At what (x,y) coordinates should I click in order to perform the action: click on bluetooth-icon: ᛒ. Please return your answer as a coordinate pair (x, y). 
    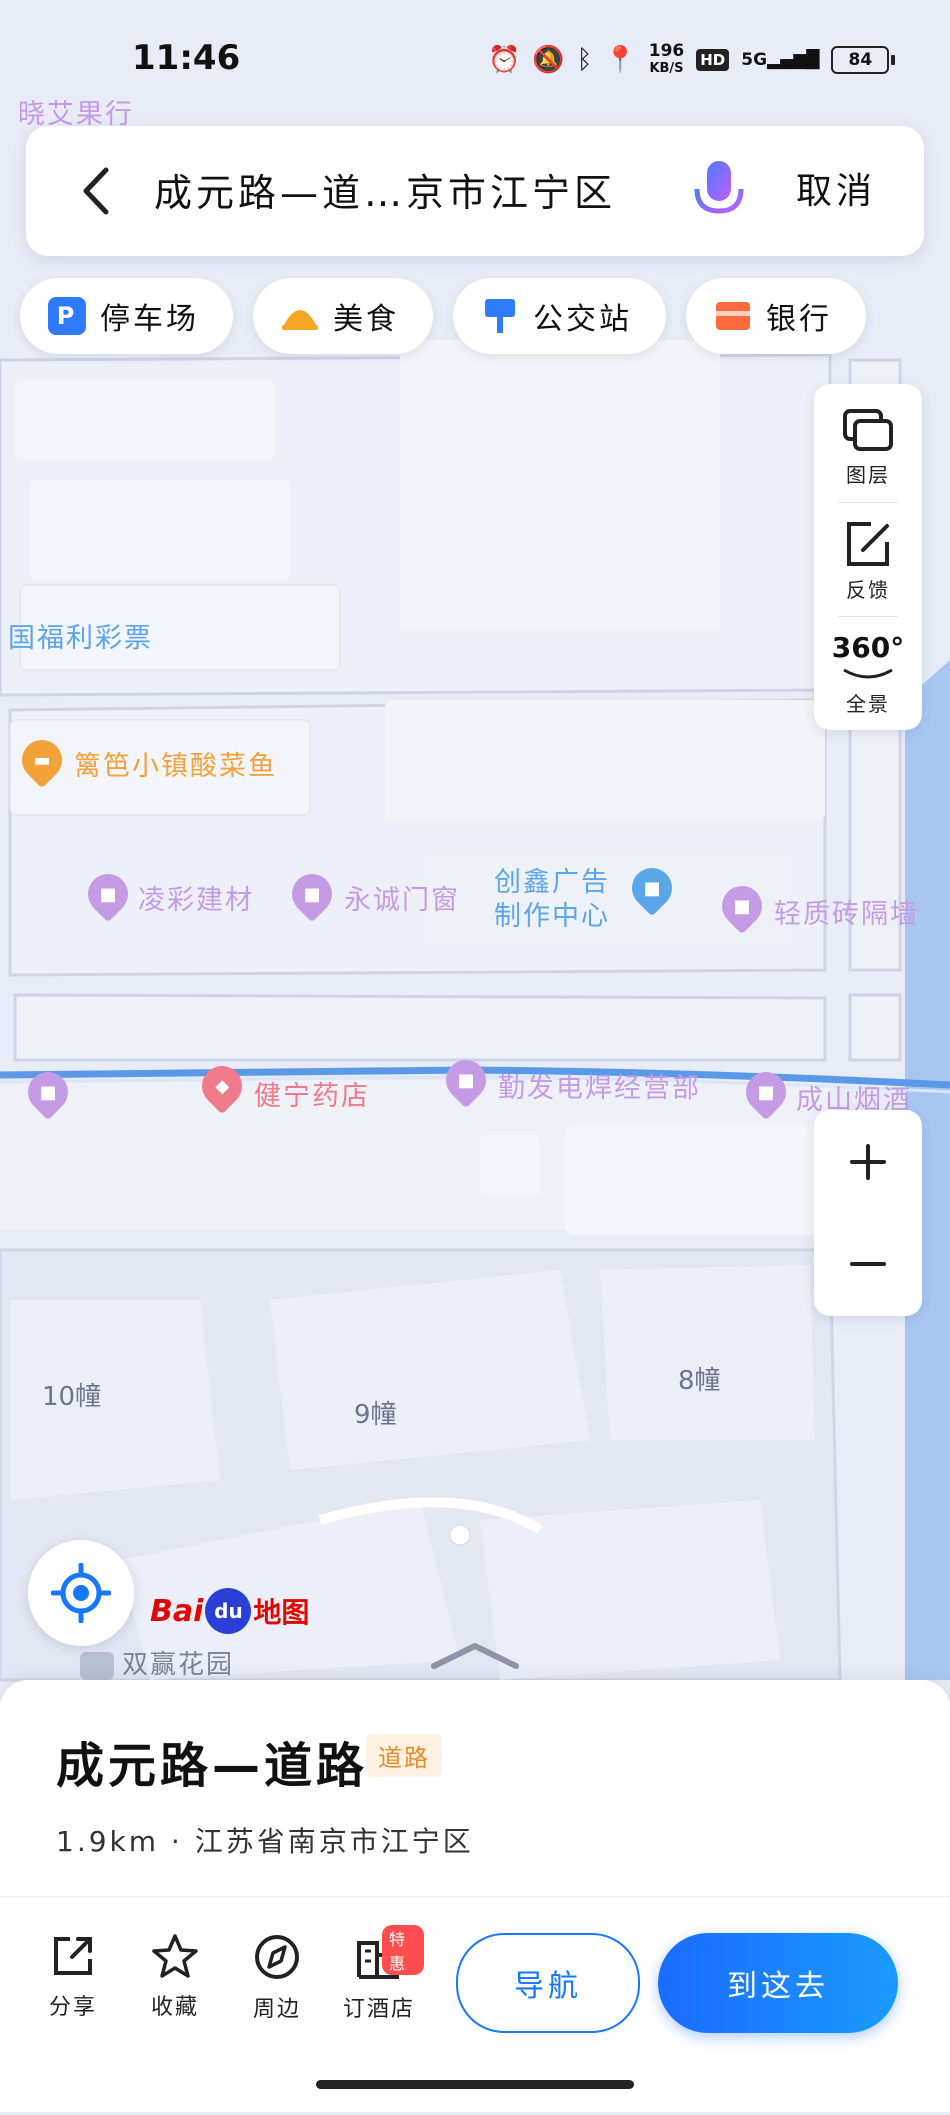
    Looking at the image, I should click on (584, 60).